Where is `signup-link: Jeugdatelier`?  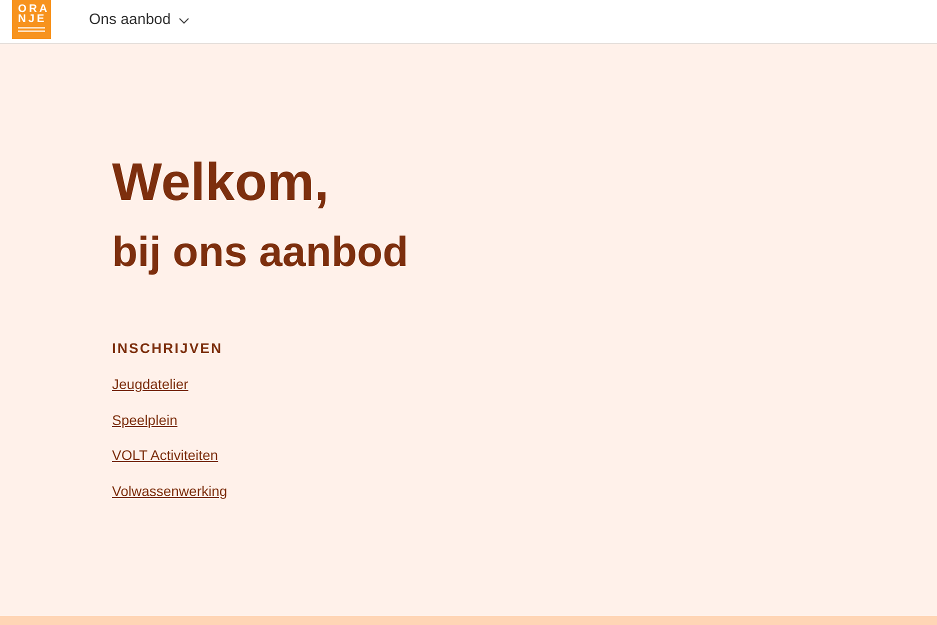 signup-link: Jeugdatelier is located at coordinates (150, 384).